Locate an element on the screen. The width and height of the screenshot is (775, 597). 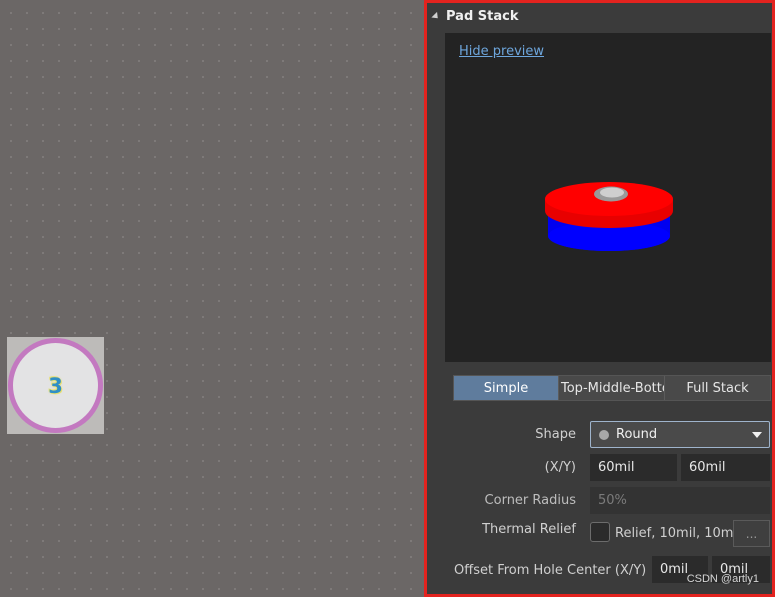
thermal-relief-label: Thermal Relief is located at coordinates (529, 529).